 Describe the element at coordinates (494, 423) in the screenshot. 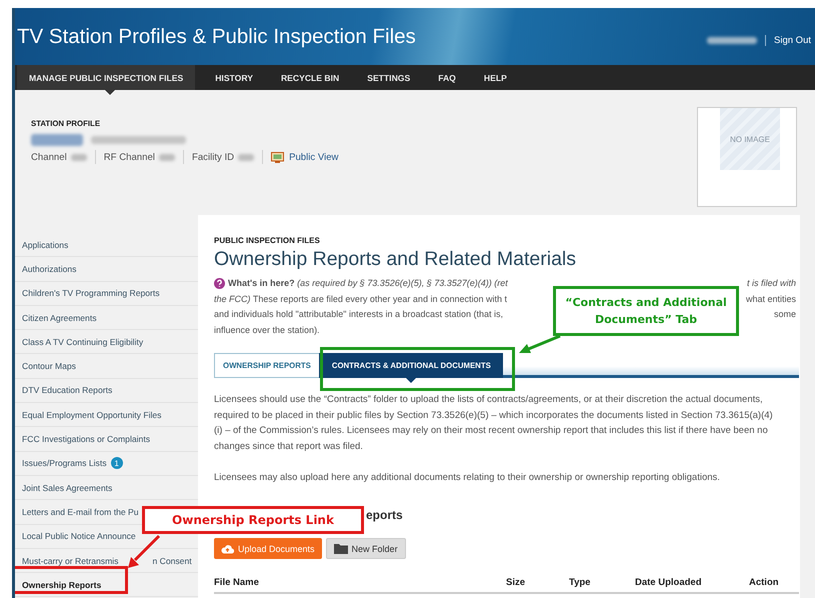

I see `paragraph: Licensees should use the “Contracts” folder to upload the lists of contracts/agreements, or at their discretion the actual documents, required to be placed in their public files by Section 73.3526(e)(5) – which incorporates the documents listed in Section 73.3615(a)(4)(i) – of the Commission’s rules. Licensees may rely on their most recent ownership report that includes this list if there have been no changes since that report was filed.` at that location.